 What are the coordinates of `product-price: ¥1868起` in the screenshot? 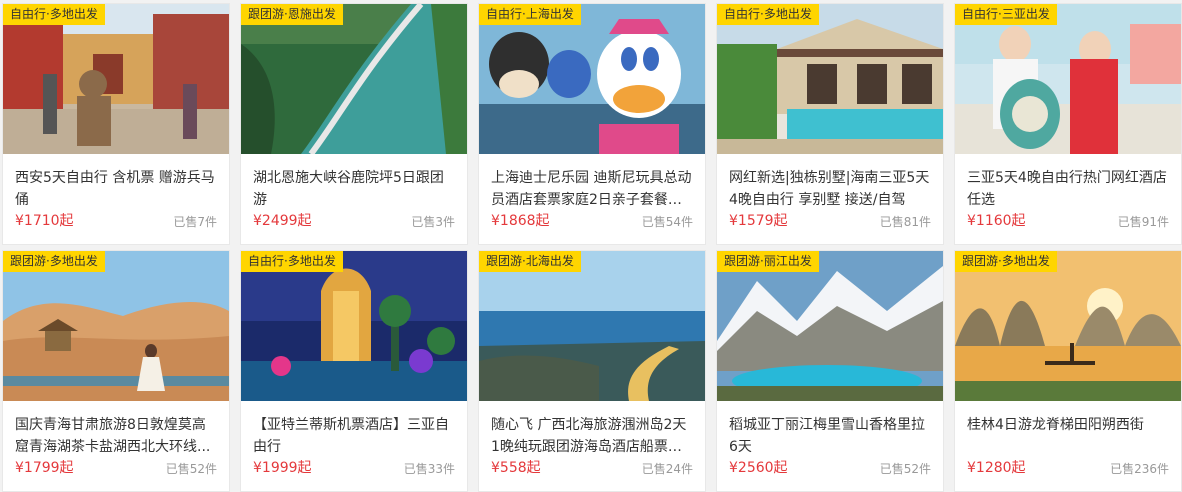 It's located at (520, 221).